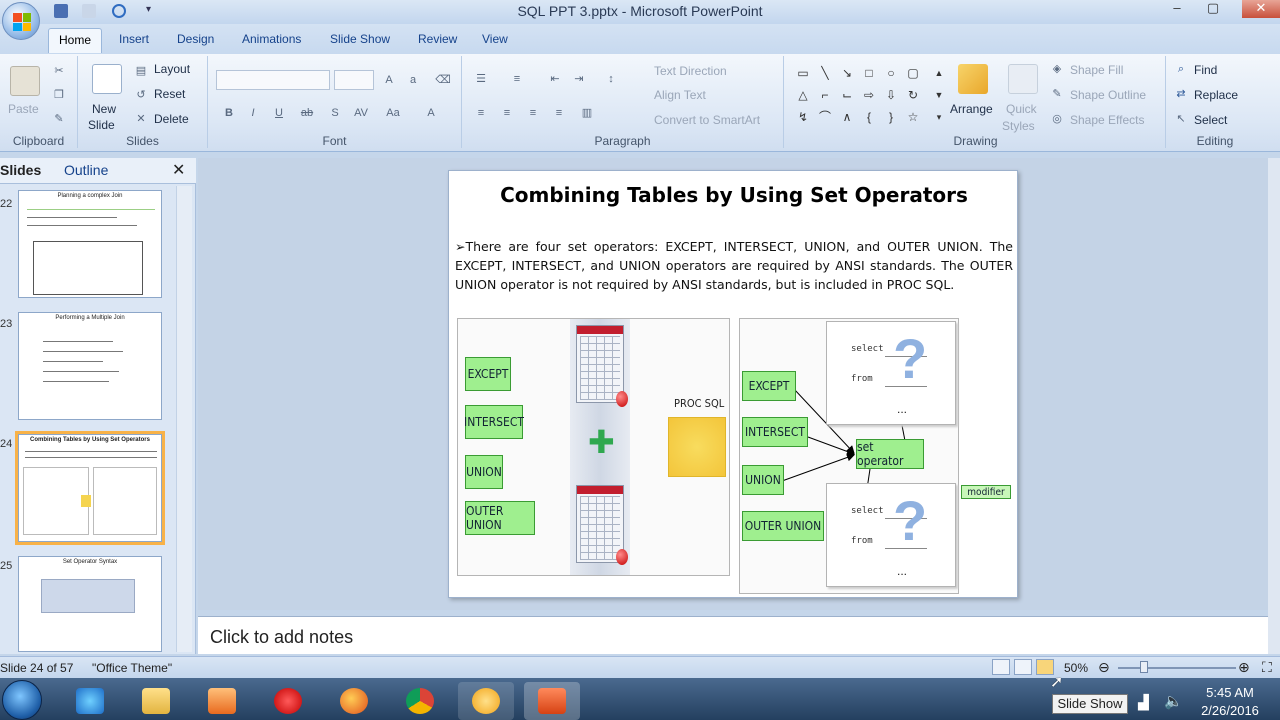 This screenshot has width=1280, height=720. Describe the element at coordinates (481, 113) in the screenshot. I see `align-left-icon: ≡` at that location.